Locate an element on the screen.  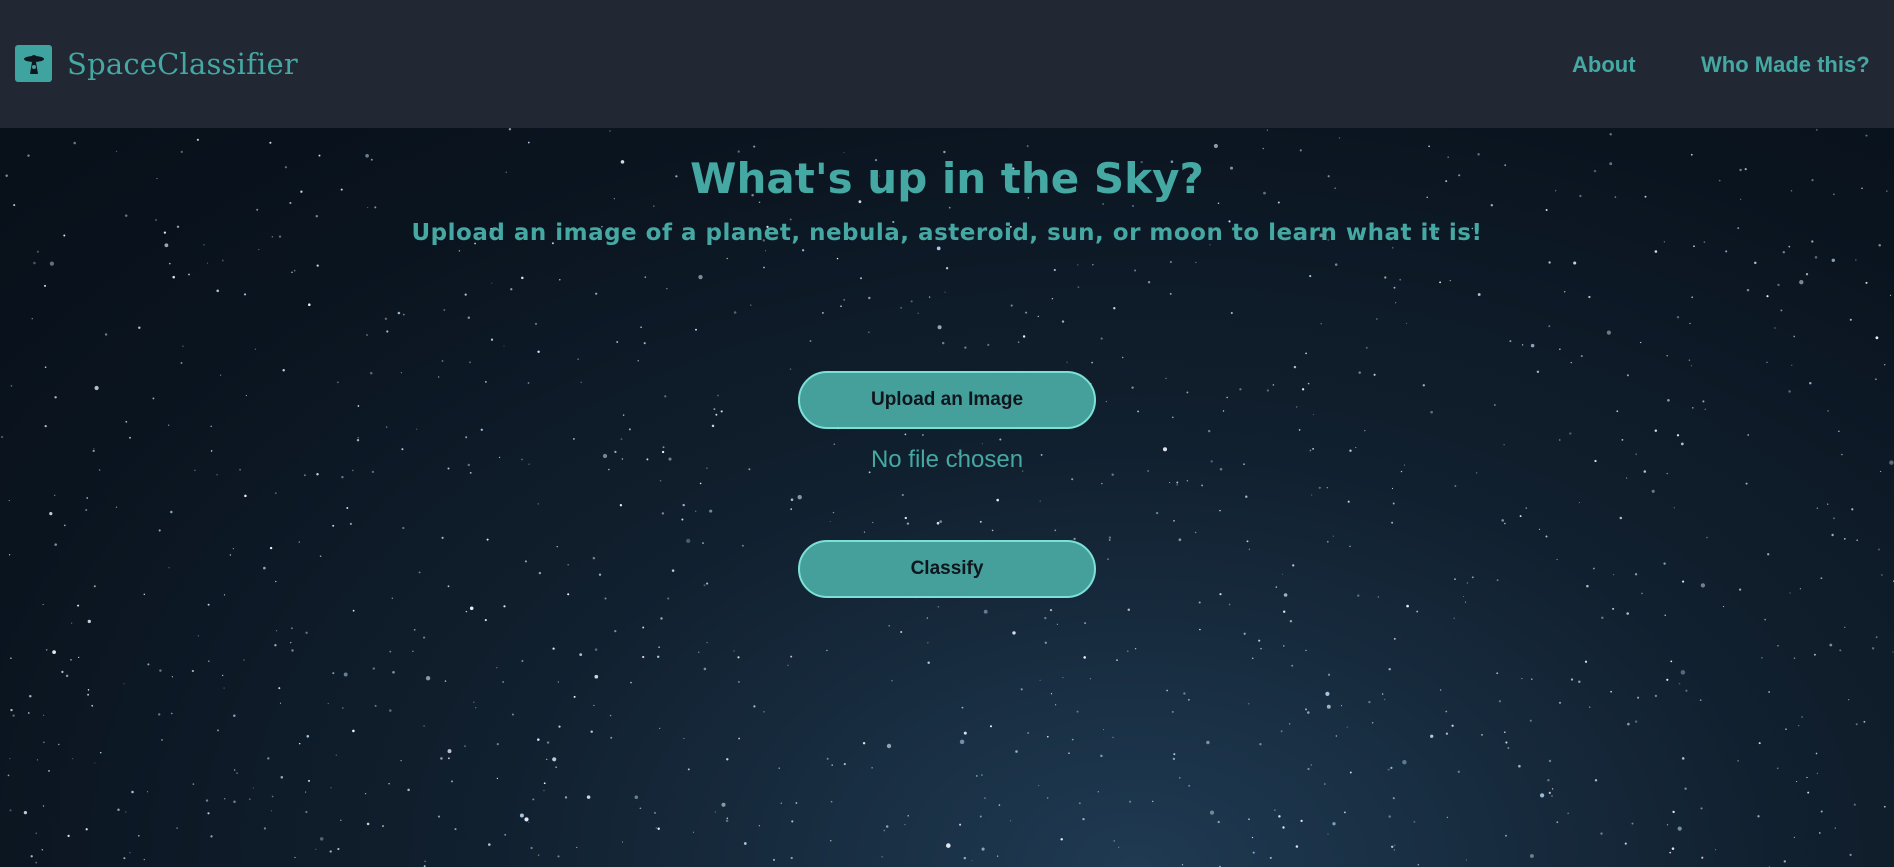
brand-link: SpaceClassifier is located at coordinates (156, 63).